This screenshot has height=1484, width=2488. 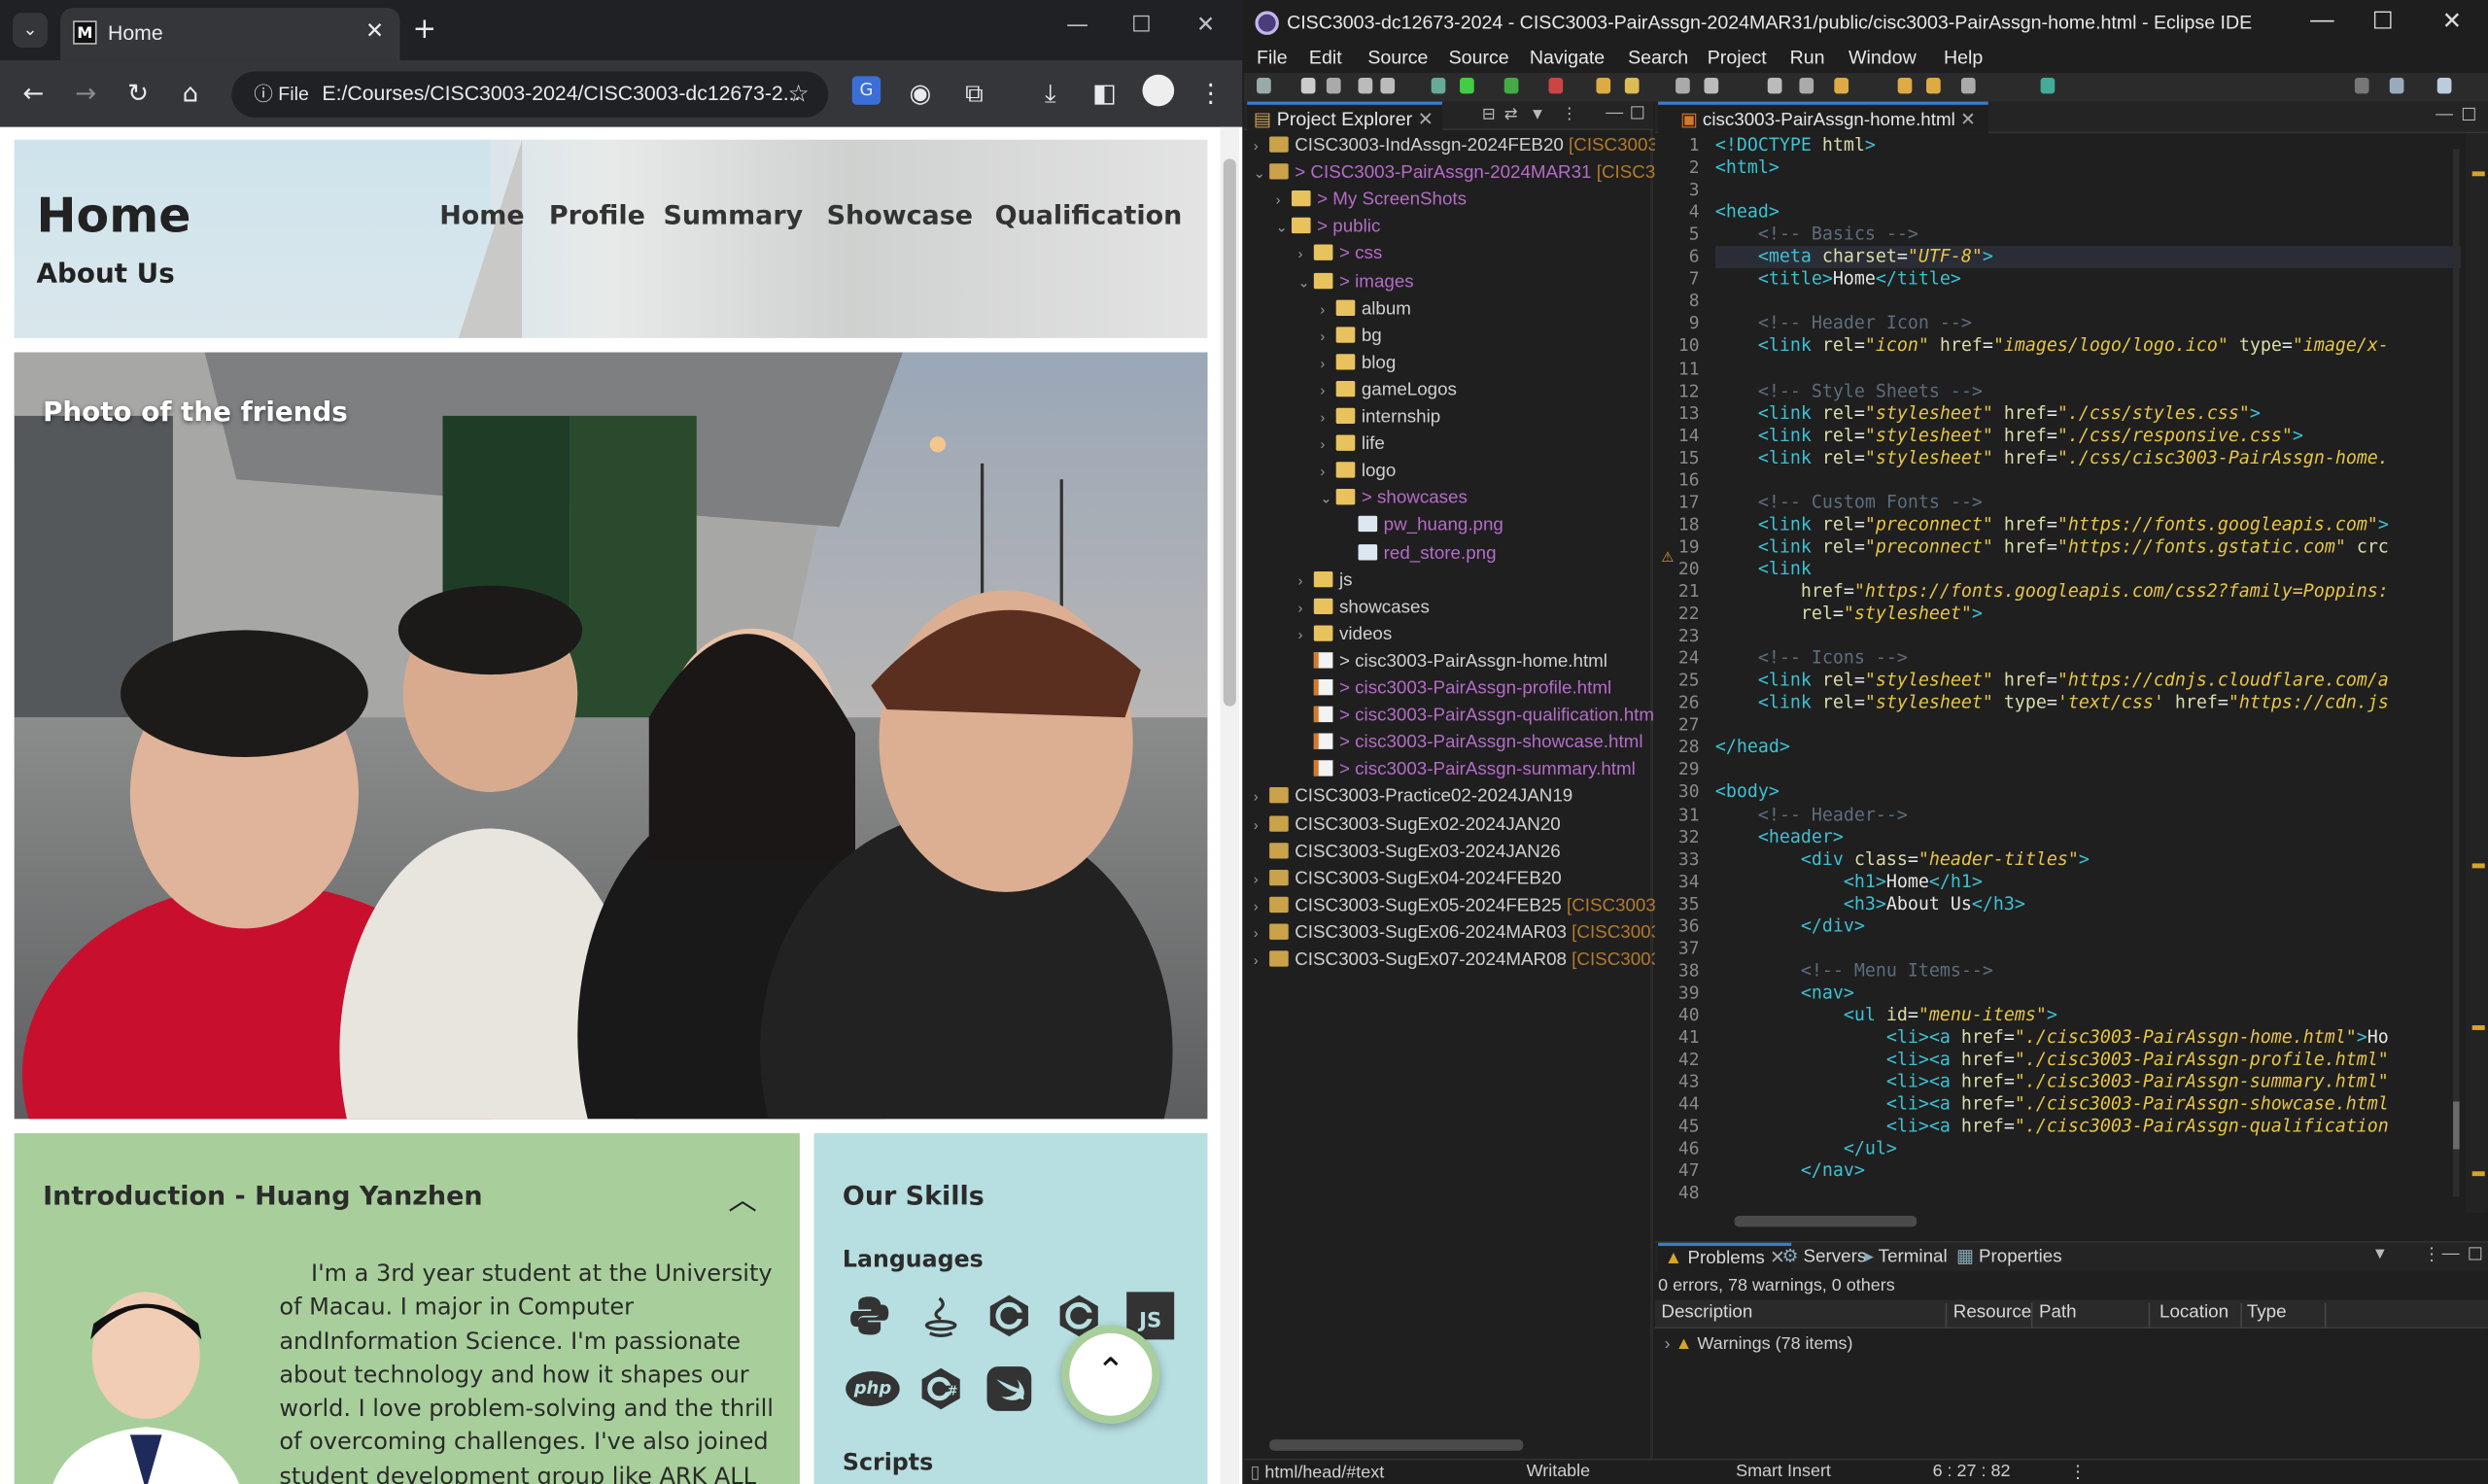 I want to click on nav-showcase: Showcase, so click(x=900, y=215).